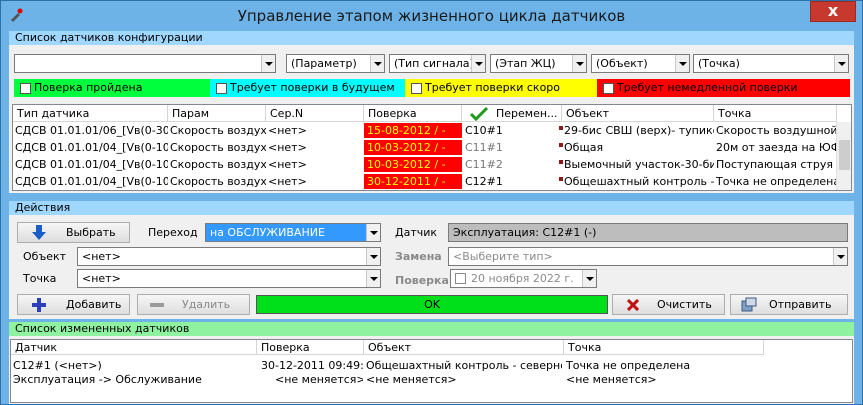 The width and height of the screenshot is (863, 405). I want to click on check-label: Поверка, so click(422, 280).